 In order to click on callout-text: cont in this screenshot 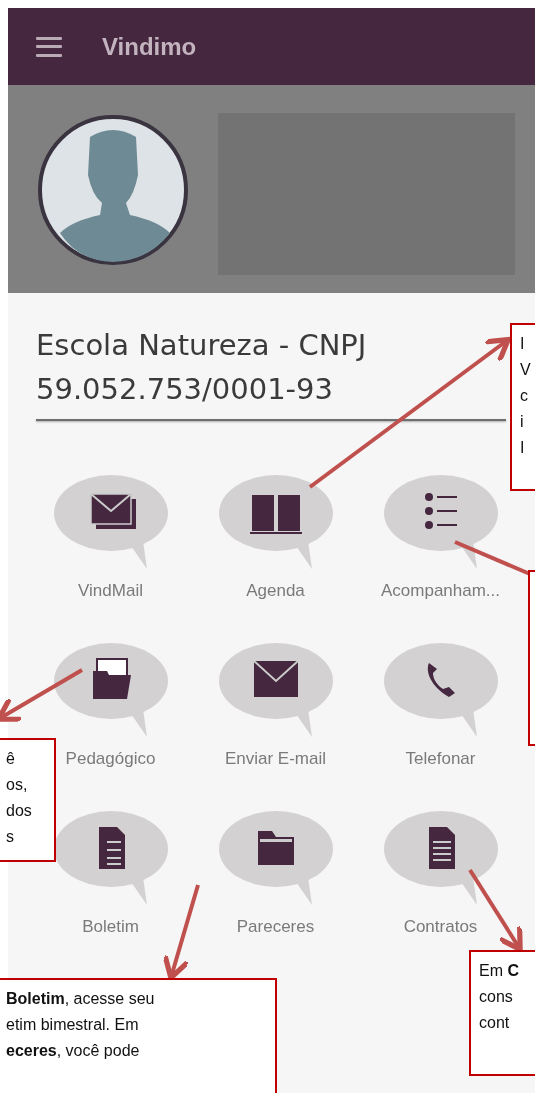, I will do `click(495, 1023)`.